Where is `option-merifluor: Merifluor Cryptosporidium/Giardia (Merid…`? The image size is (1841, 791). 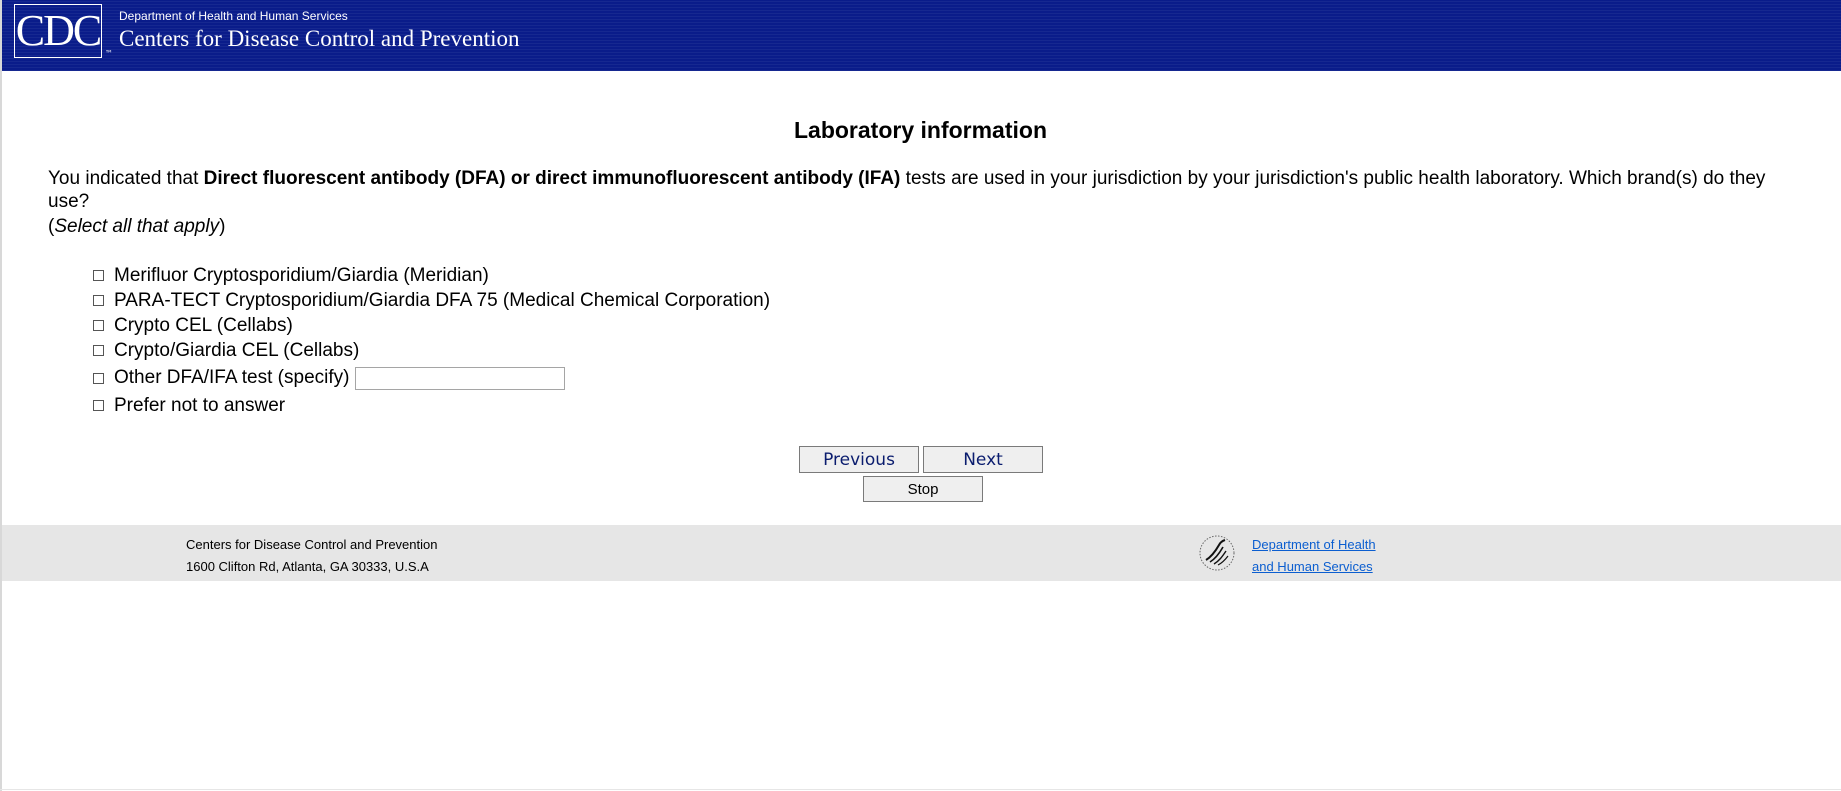
option-merifluor: Merifluor Cryptosporidium/Giardia (Merid… is located at coordinates (431, 275).